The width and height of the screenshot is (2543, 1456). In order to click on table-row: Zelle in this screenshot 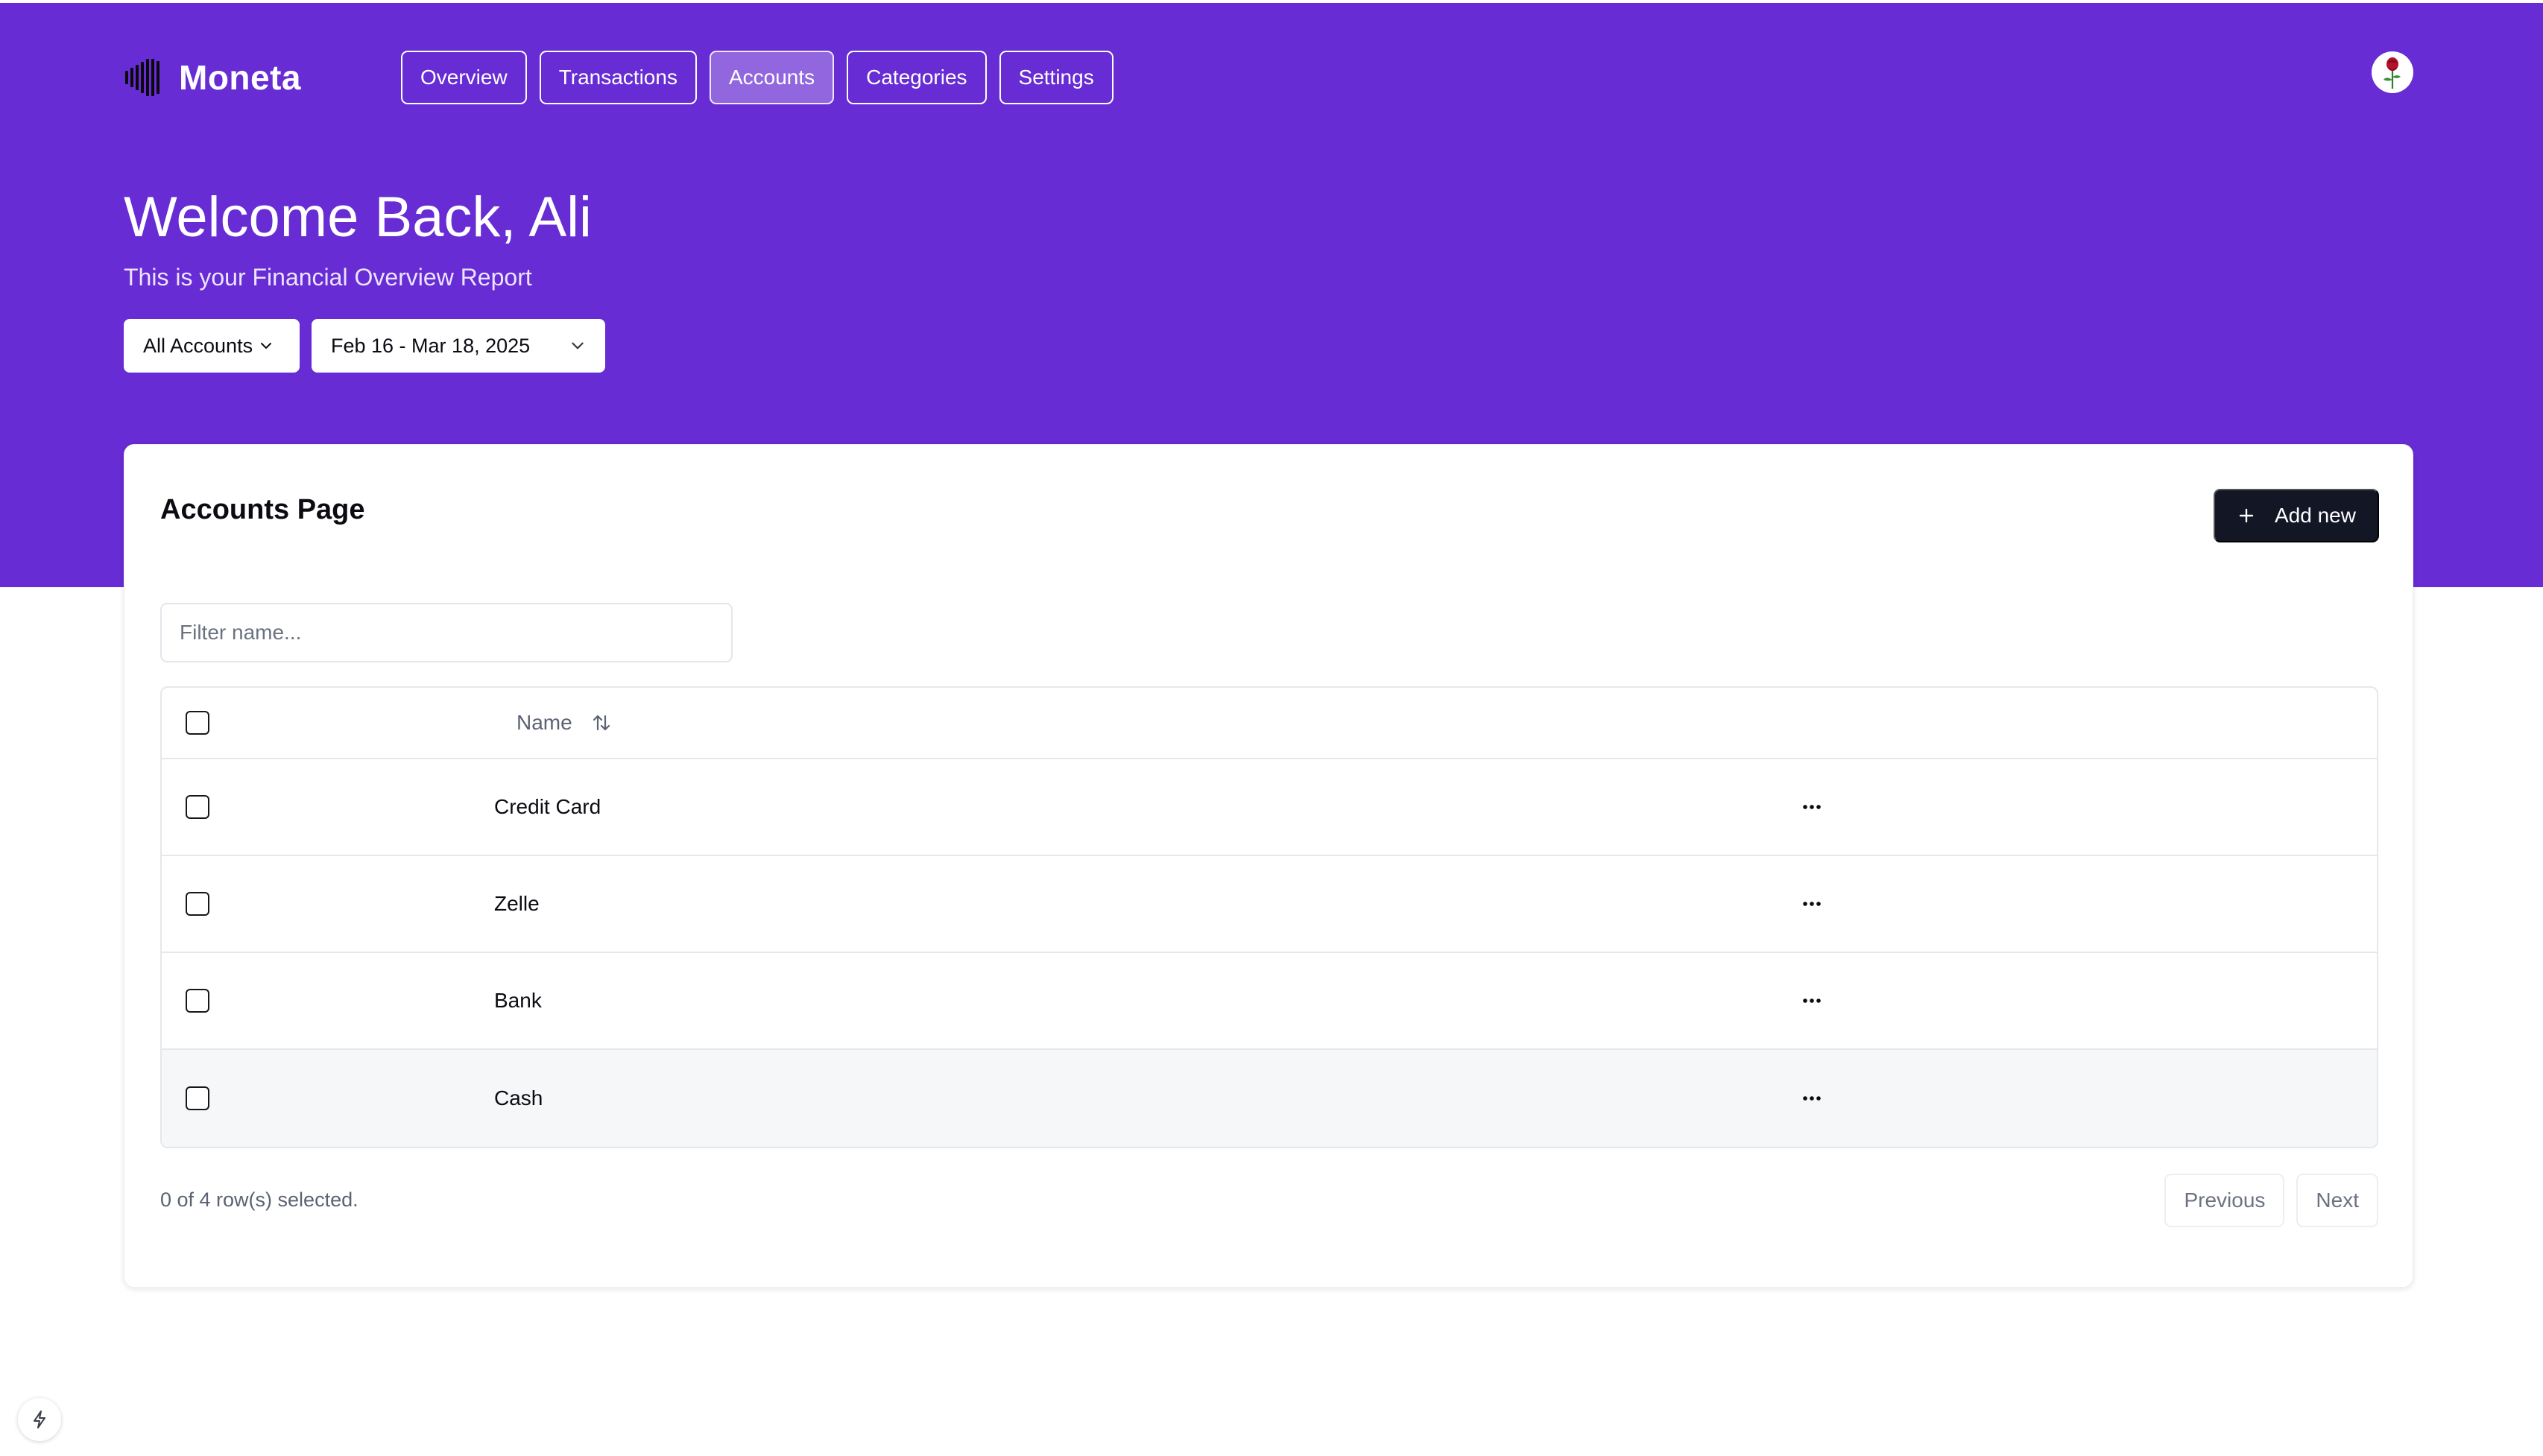, I will do `click(1269, 904)`.